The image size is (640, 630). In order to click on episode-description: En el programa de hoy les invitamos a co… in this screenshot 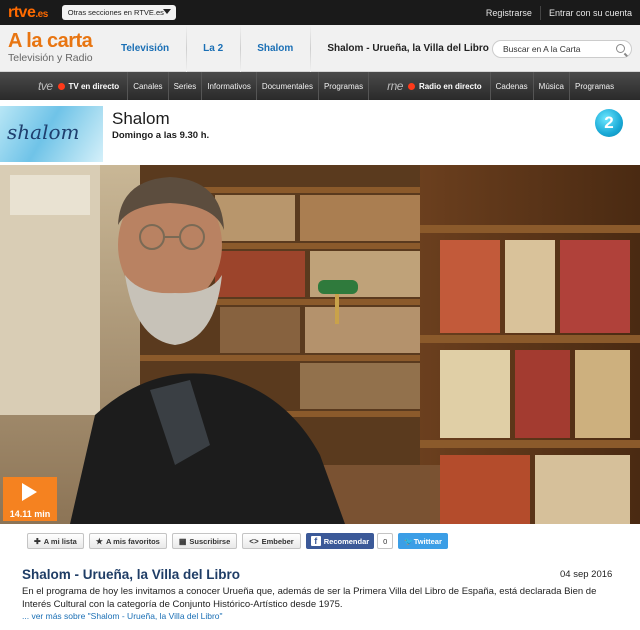, I will do `click(309, 598)`.